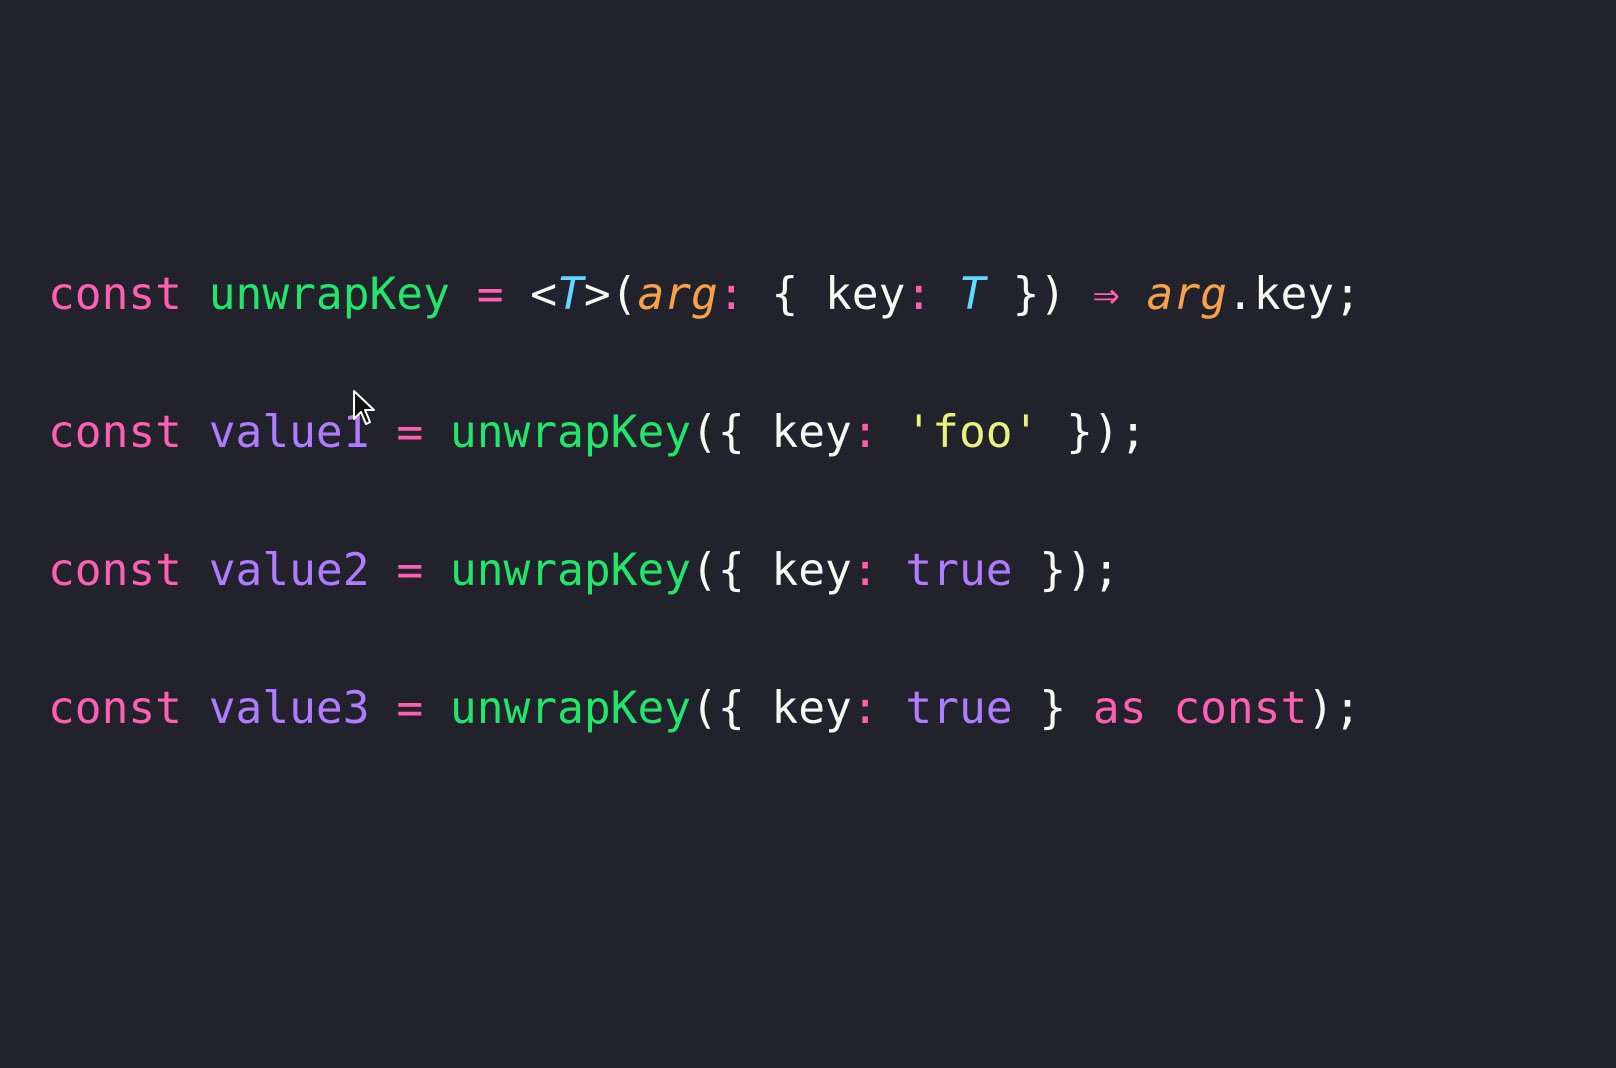 This screenshot has width=1616, height=1068. I want to click on code-token-plain: );, so click(1334, 708).